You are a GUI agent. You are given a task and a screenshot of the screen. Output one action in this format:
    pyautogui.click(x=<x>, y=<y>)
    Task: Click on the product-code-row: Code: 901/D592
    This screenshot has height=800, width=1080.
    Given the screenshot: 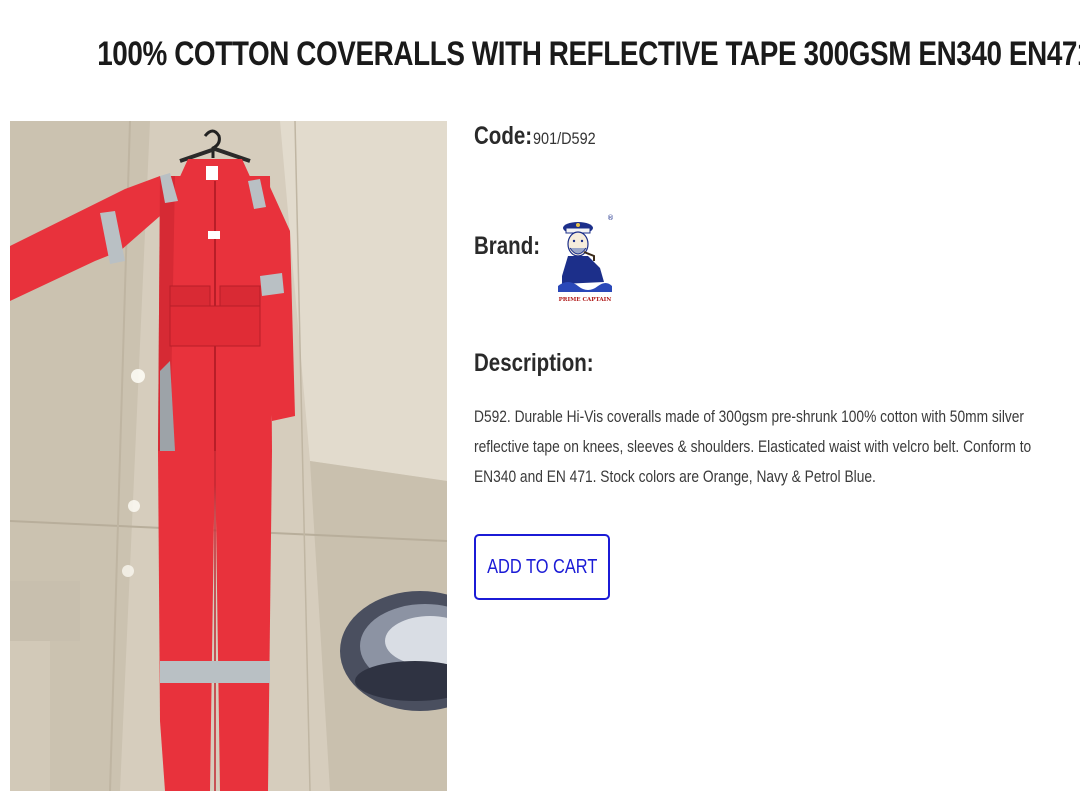 What is the action you would take?
    pyautogui.click(x=540, y=136)
    